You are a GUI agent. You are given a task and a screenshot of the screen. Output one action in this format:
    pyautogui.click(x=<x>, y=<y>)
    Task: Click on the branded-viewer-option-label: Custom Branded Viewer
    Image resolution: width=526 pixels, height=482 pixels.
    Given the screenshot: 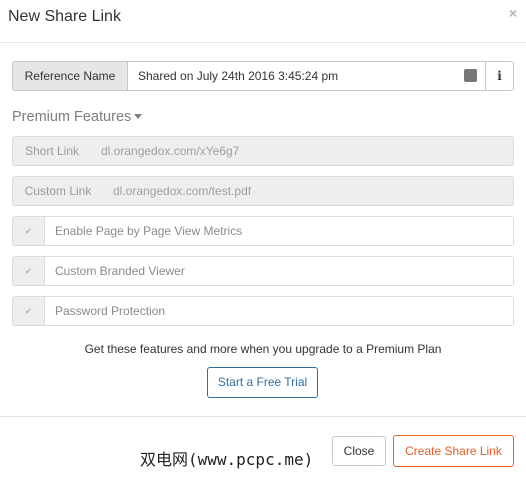 What is the action you would take?
    pyautogui.click(x=279, y=271)
    